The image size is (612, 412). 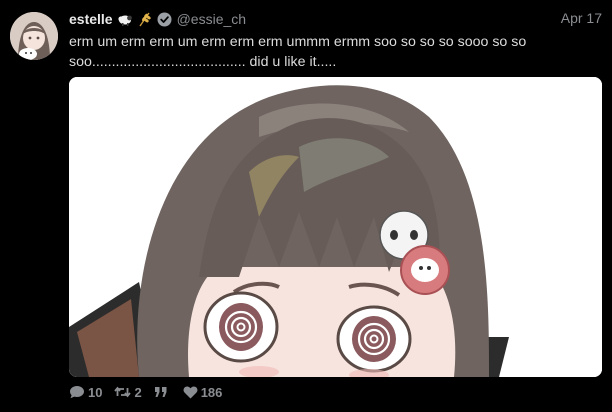 I want to click on quote-button, so click(x=162, y=392).